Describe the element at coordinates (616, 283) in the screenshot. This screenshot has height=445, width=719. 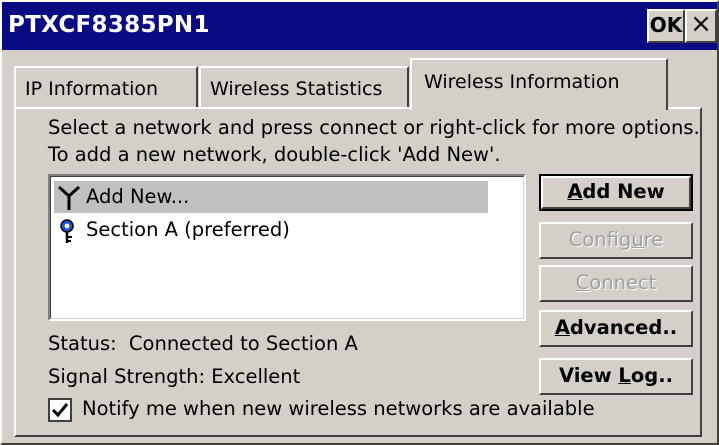
I see `connect-button: Connect` at that location.